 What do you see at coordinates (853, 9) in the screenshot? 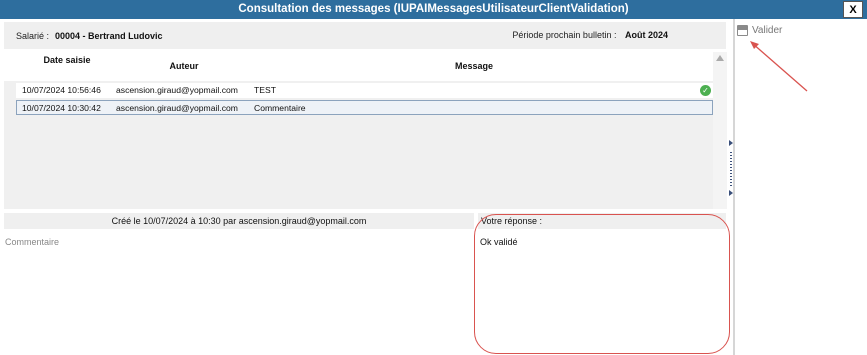
I see `close-button: X` at bounding box center [853, 9].